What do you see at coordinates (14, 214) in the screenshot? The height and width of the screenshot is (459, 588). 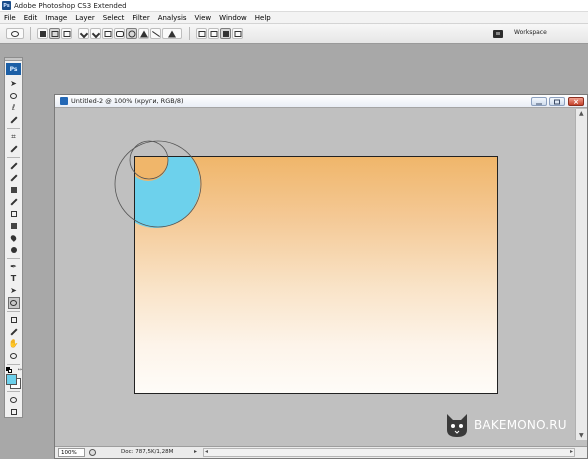 I see `tool-eraser` at bounding box center [14, 214].